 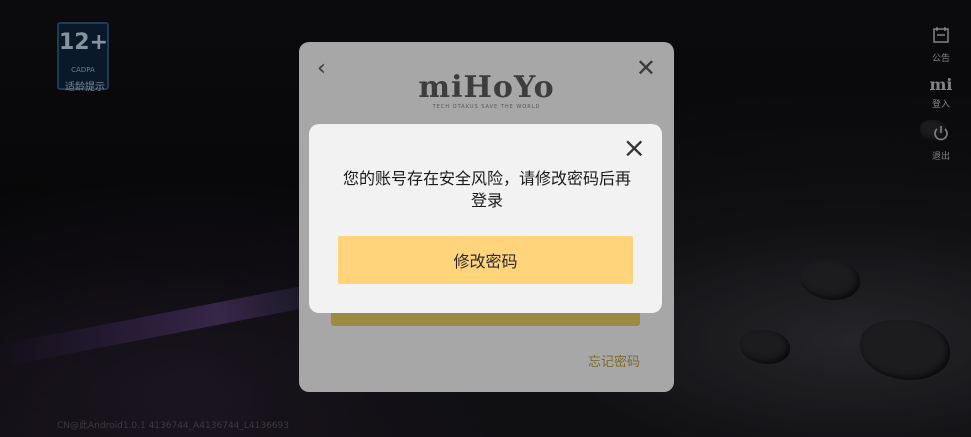 I want to click on dialog-close-icon: ×, so click(x=634, y=148).